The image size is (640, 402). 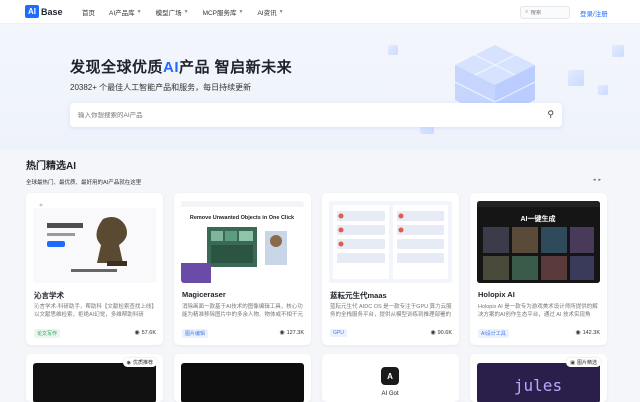 I want to click on hero-search-input, so click(x=303, y=115).